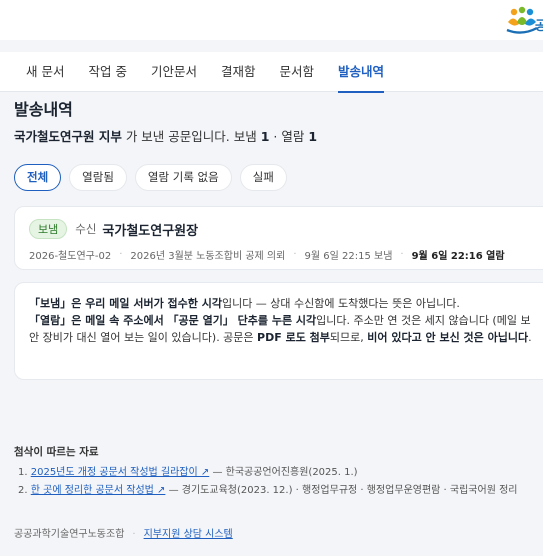  I want to click on note-sent-desc: 입니다 — 상대 수신함에 도착했다는 뜻은 아닙니다., so click(340, 303).